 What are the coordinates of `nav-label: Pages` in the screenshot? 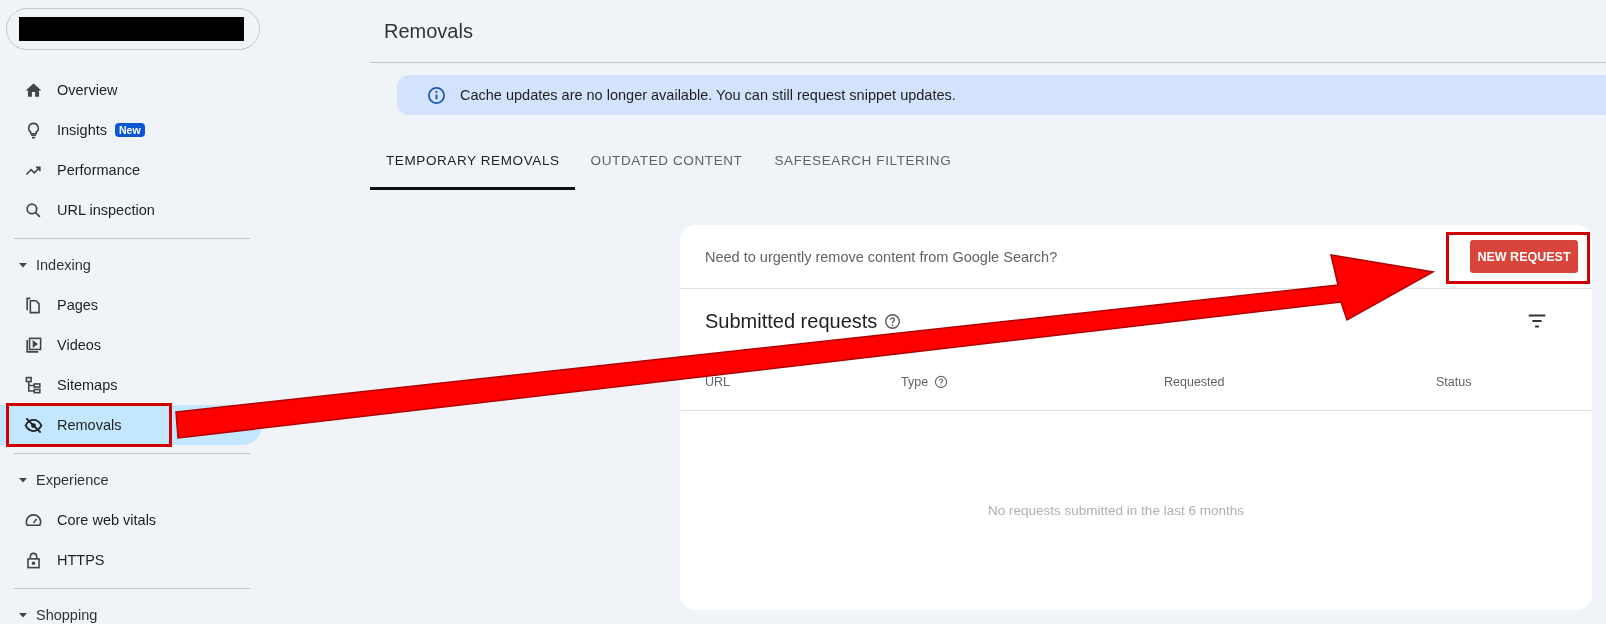 It's located at (78, 305).